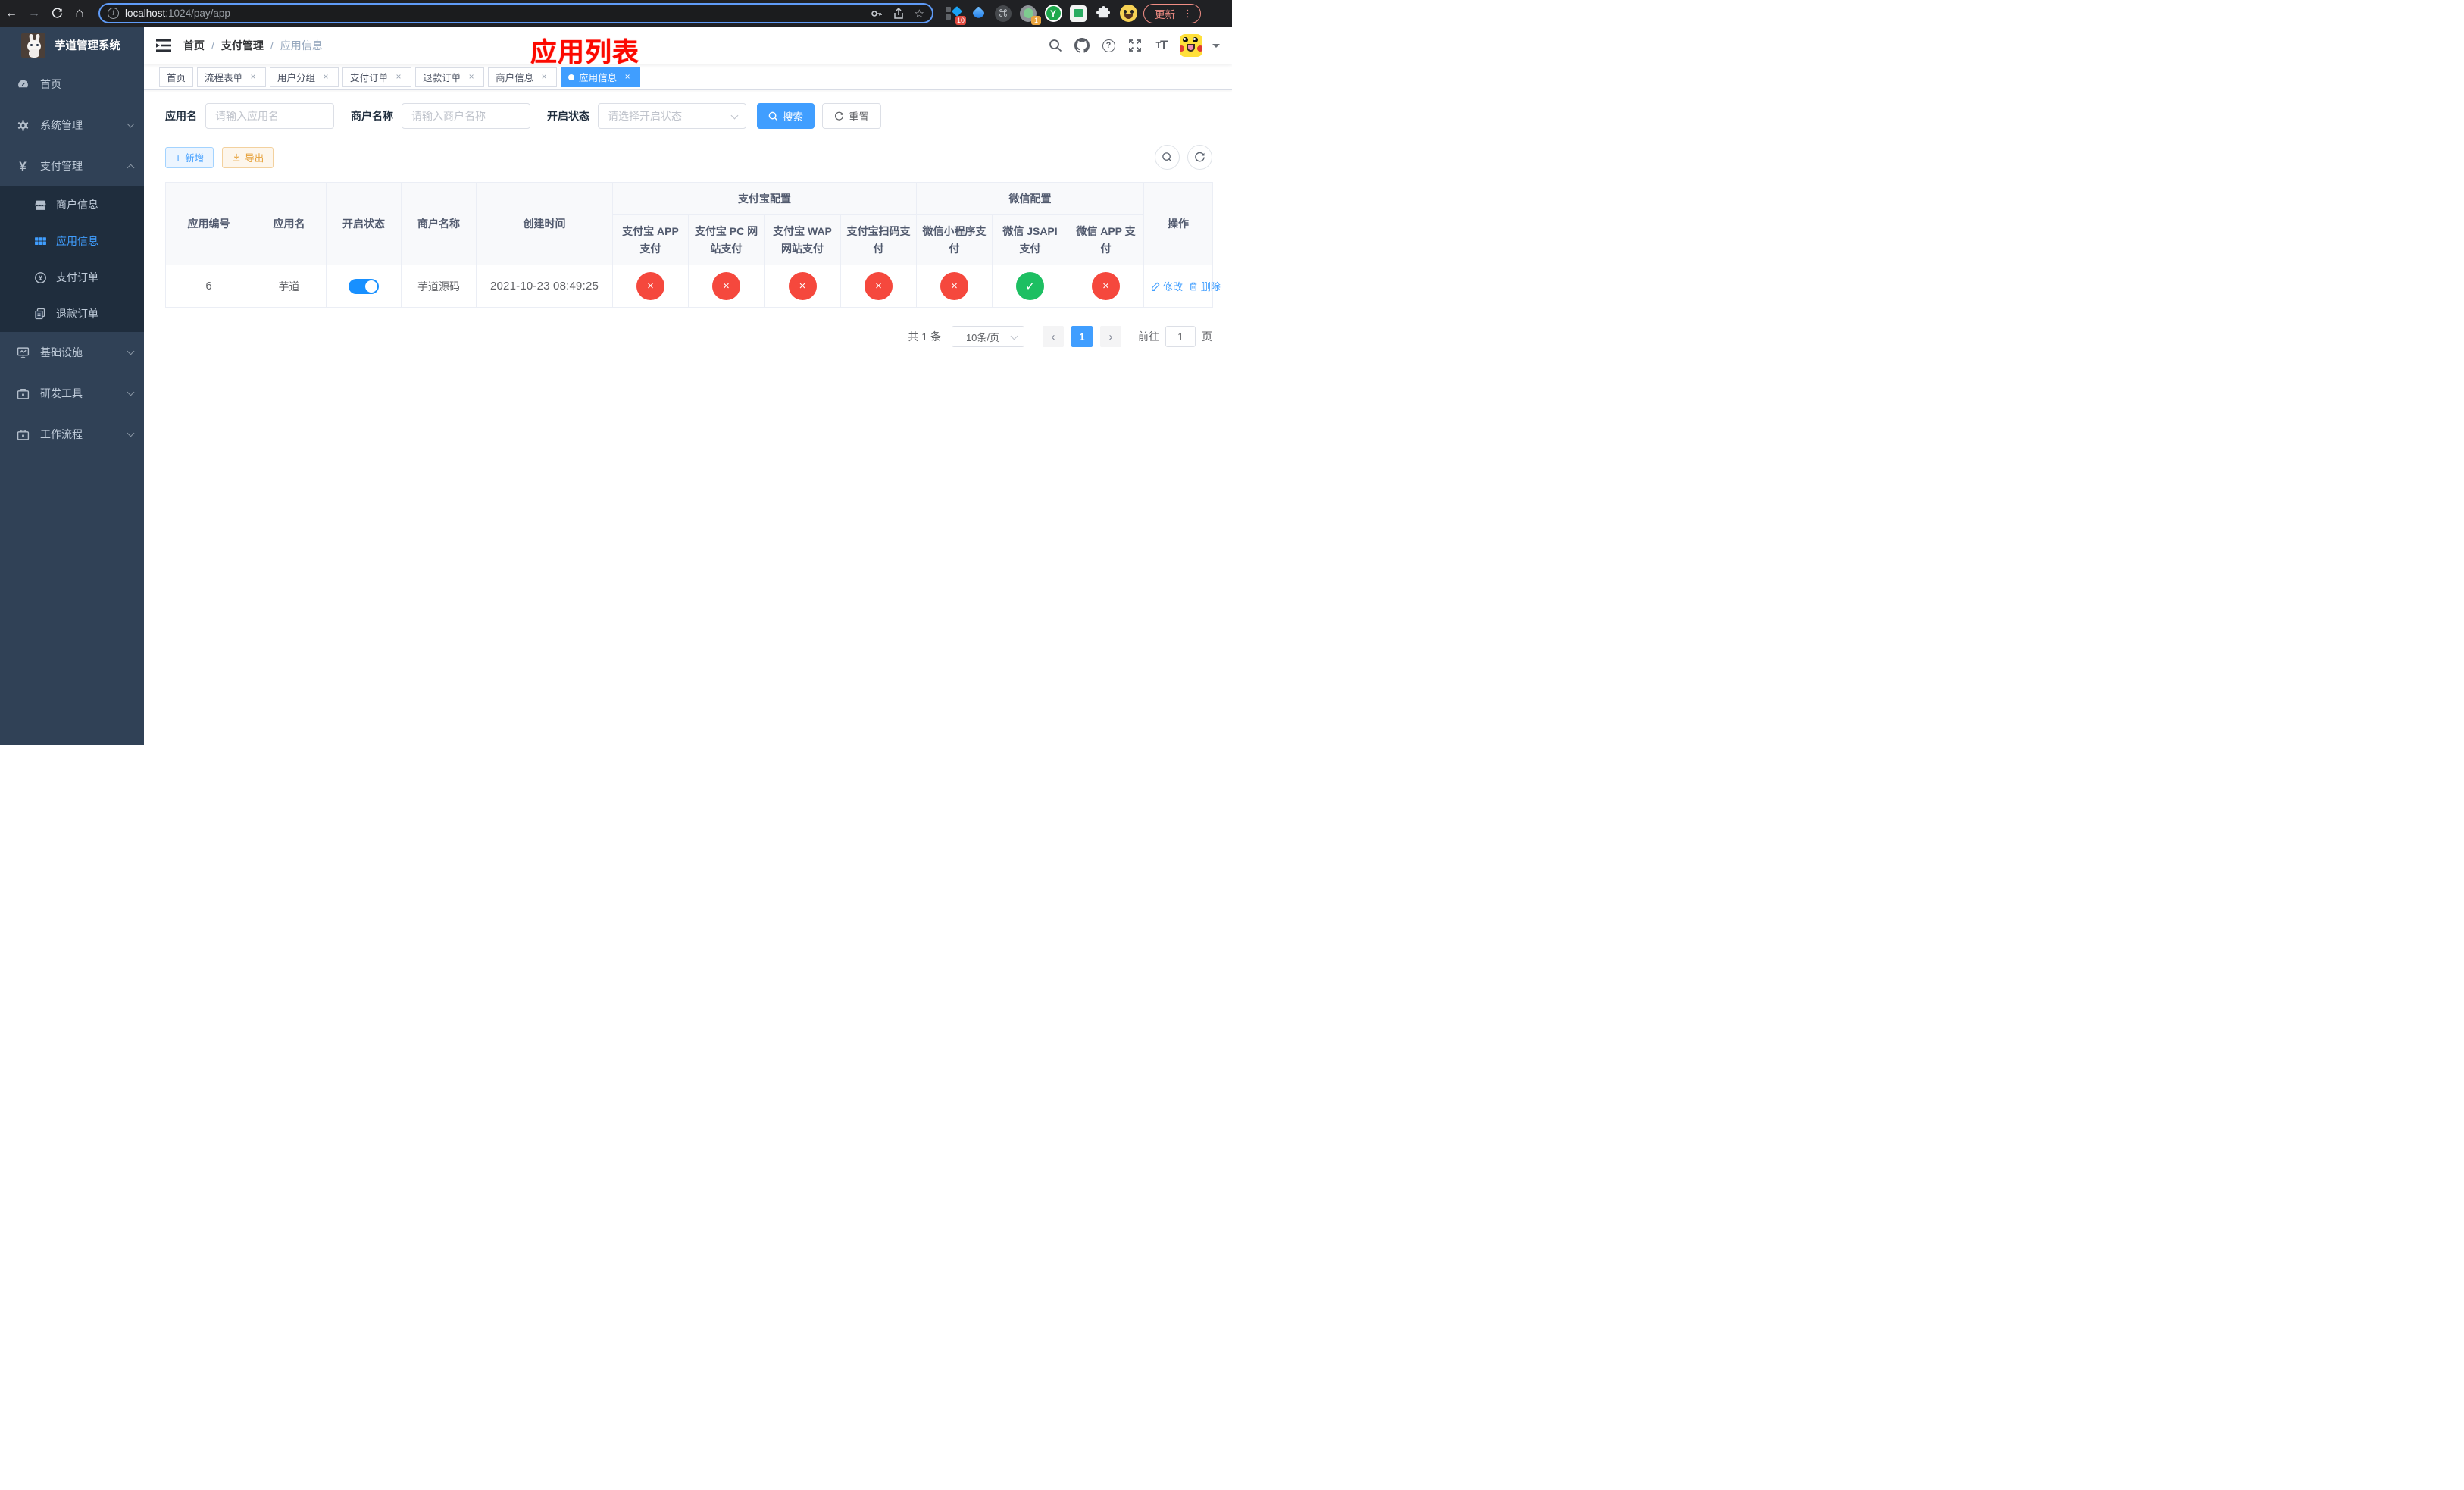 This screenshot has width=2464, height=1490. Describe the element at coordinates (726, 239) in the screenshot. I see `col-header-alipay-pc: 支付宝 PC 网站支付` at that location.